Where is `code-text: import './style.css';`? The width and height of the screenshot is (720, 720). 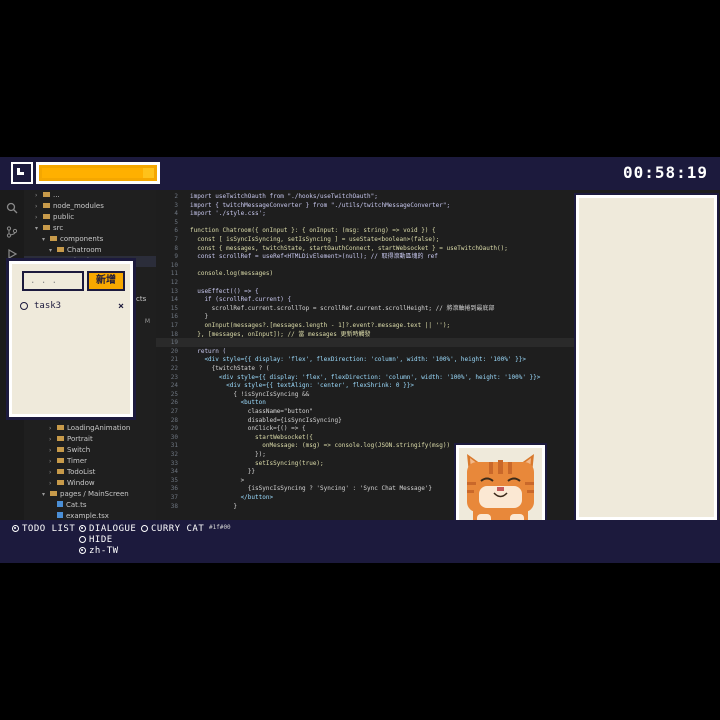 code-text: import './style.css'; is located at coordinates (228, 214).